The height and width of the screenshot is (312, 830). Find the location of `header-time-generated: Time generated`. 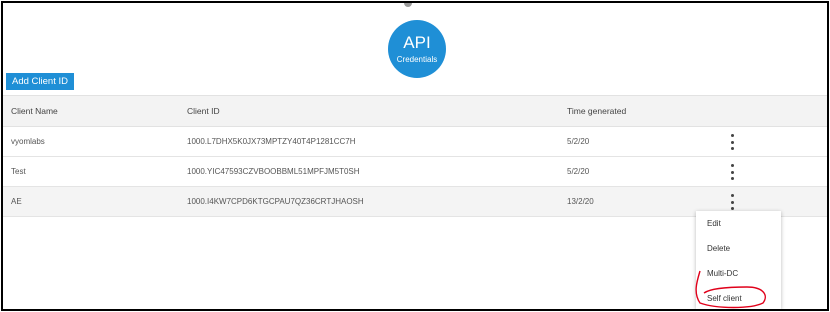

header-time-generated: Time generated is located at coordinates (597, 111).